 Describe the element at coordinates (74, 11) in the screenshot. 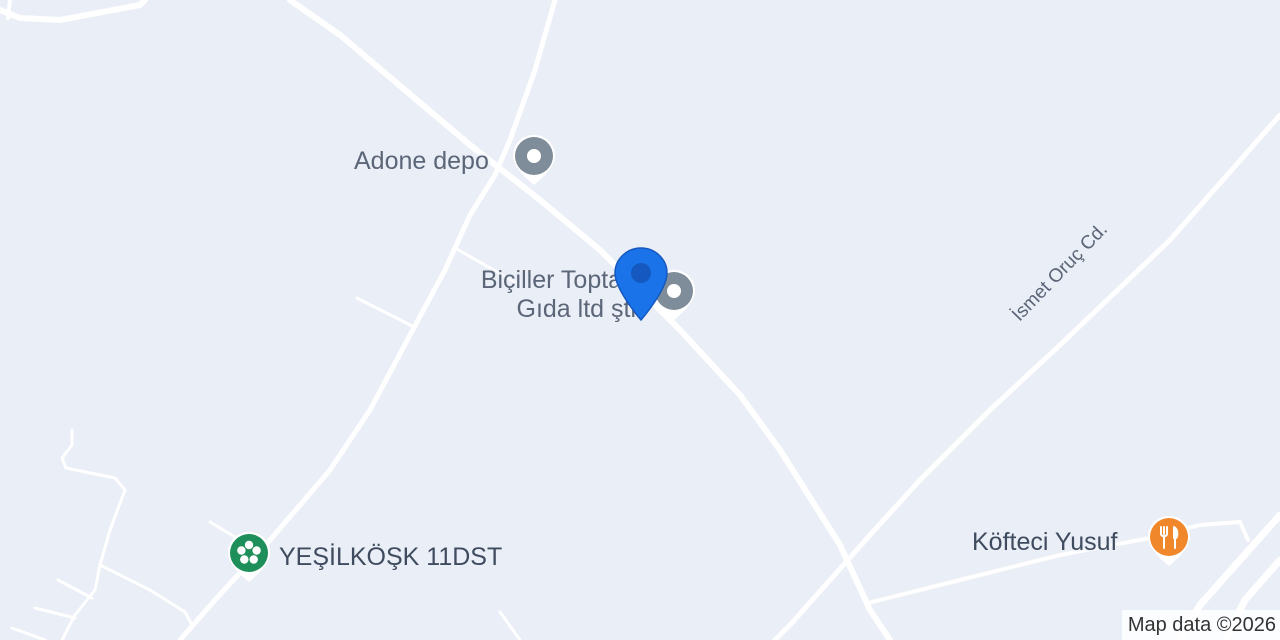

I see `top-left-road` at that location.